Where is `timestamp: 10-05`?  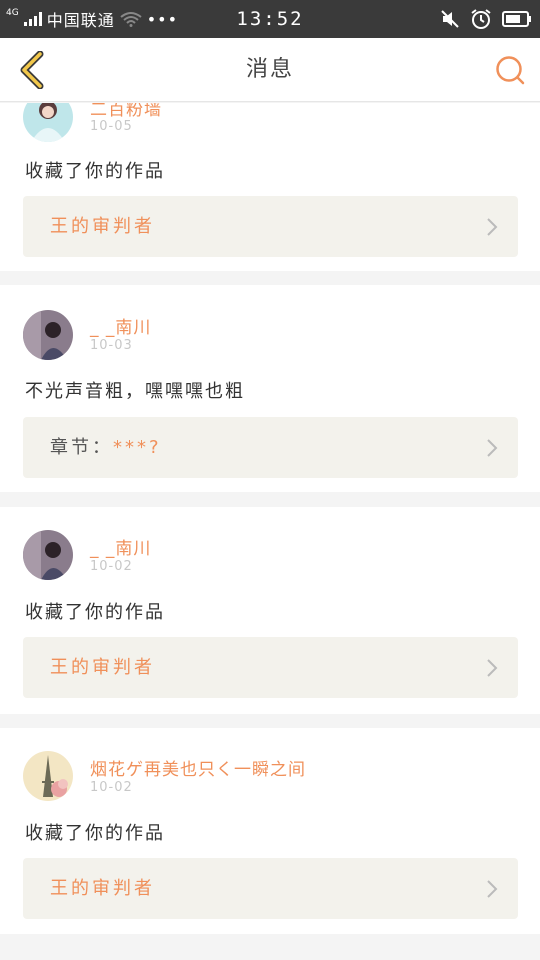
timestamp: 10-05 is located at coordinates (111, 126).